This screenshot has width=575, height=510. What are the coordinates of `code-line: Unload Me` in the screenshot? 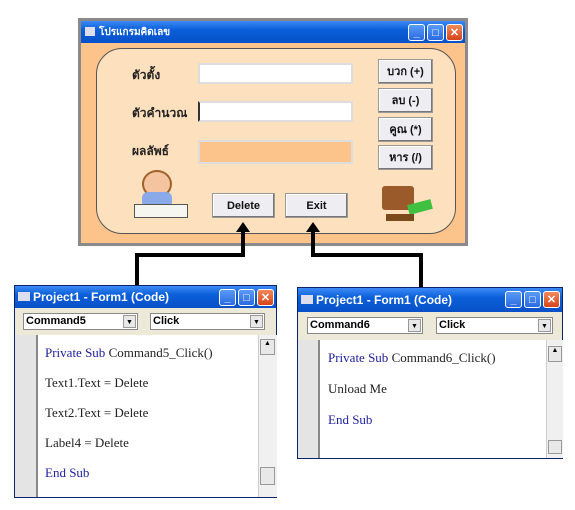 It's located at (357, 388).